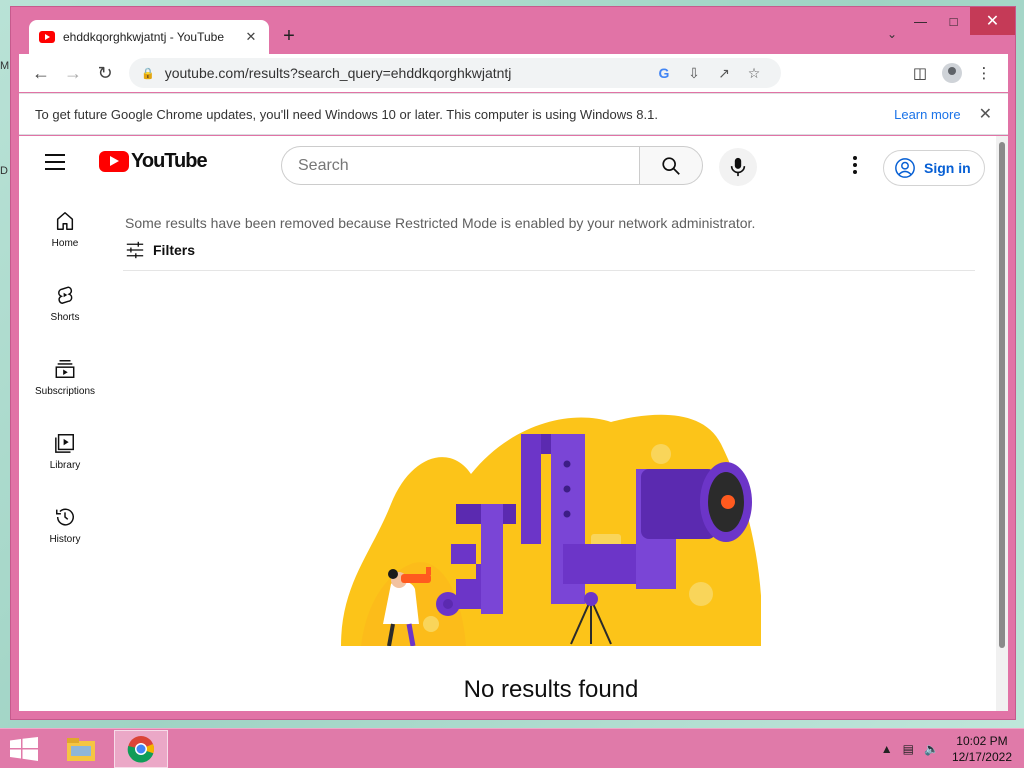  What do you see at coordinates (724, 73) in the screenshot?
I see `share-icon: ↗` at bounding box center [724, 73].